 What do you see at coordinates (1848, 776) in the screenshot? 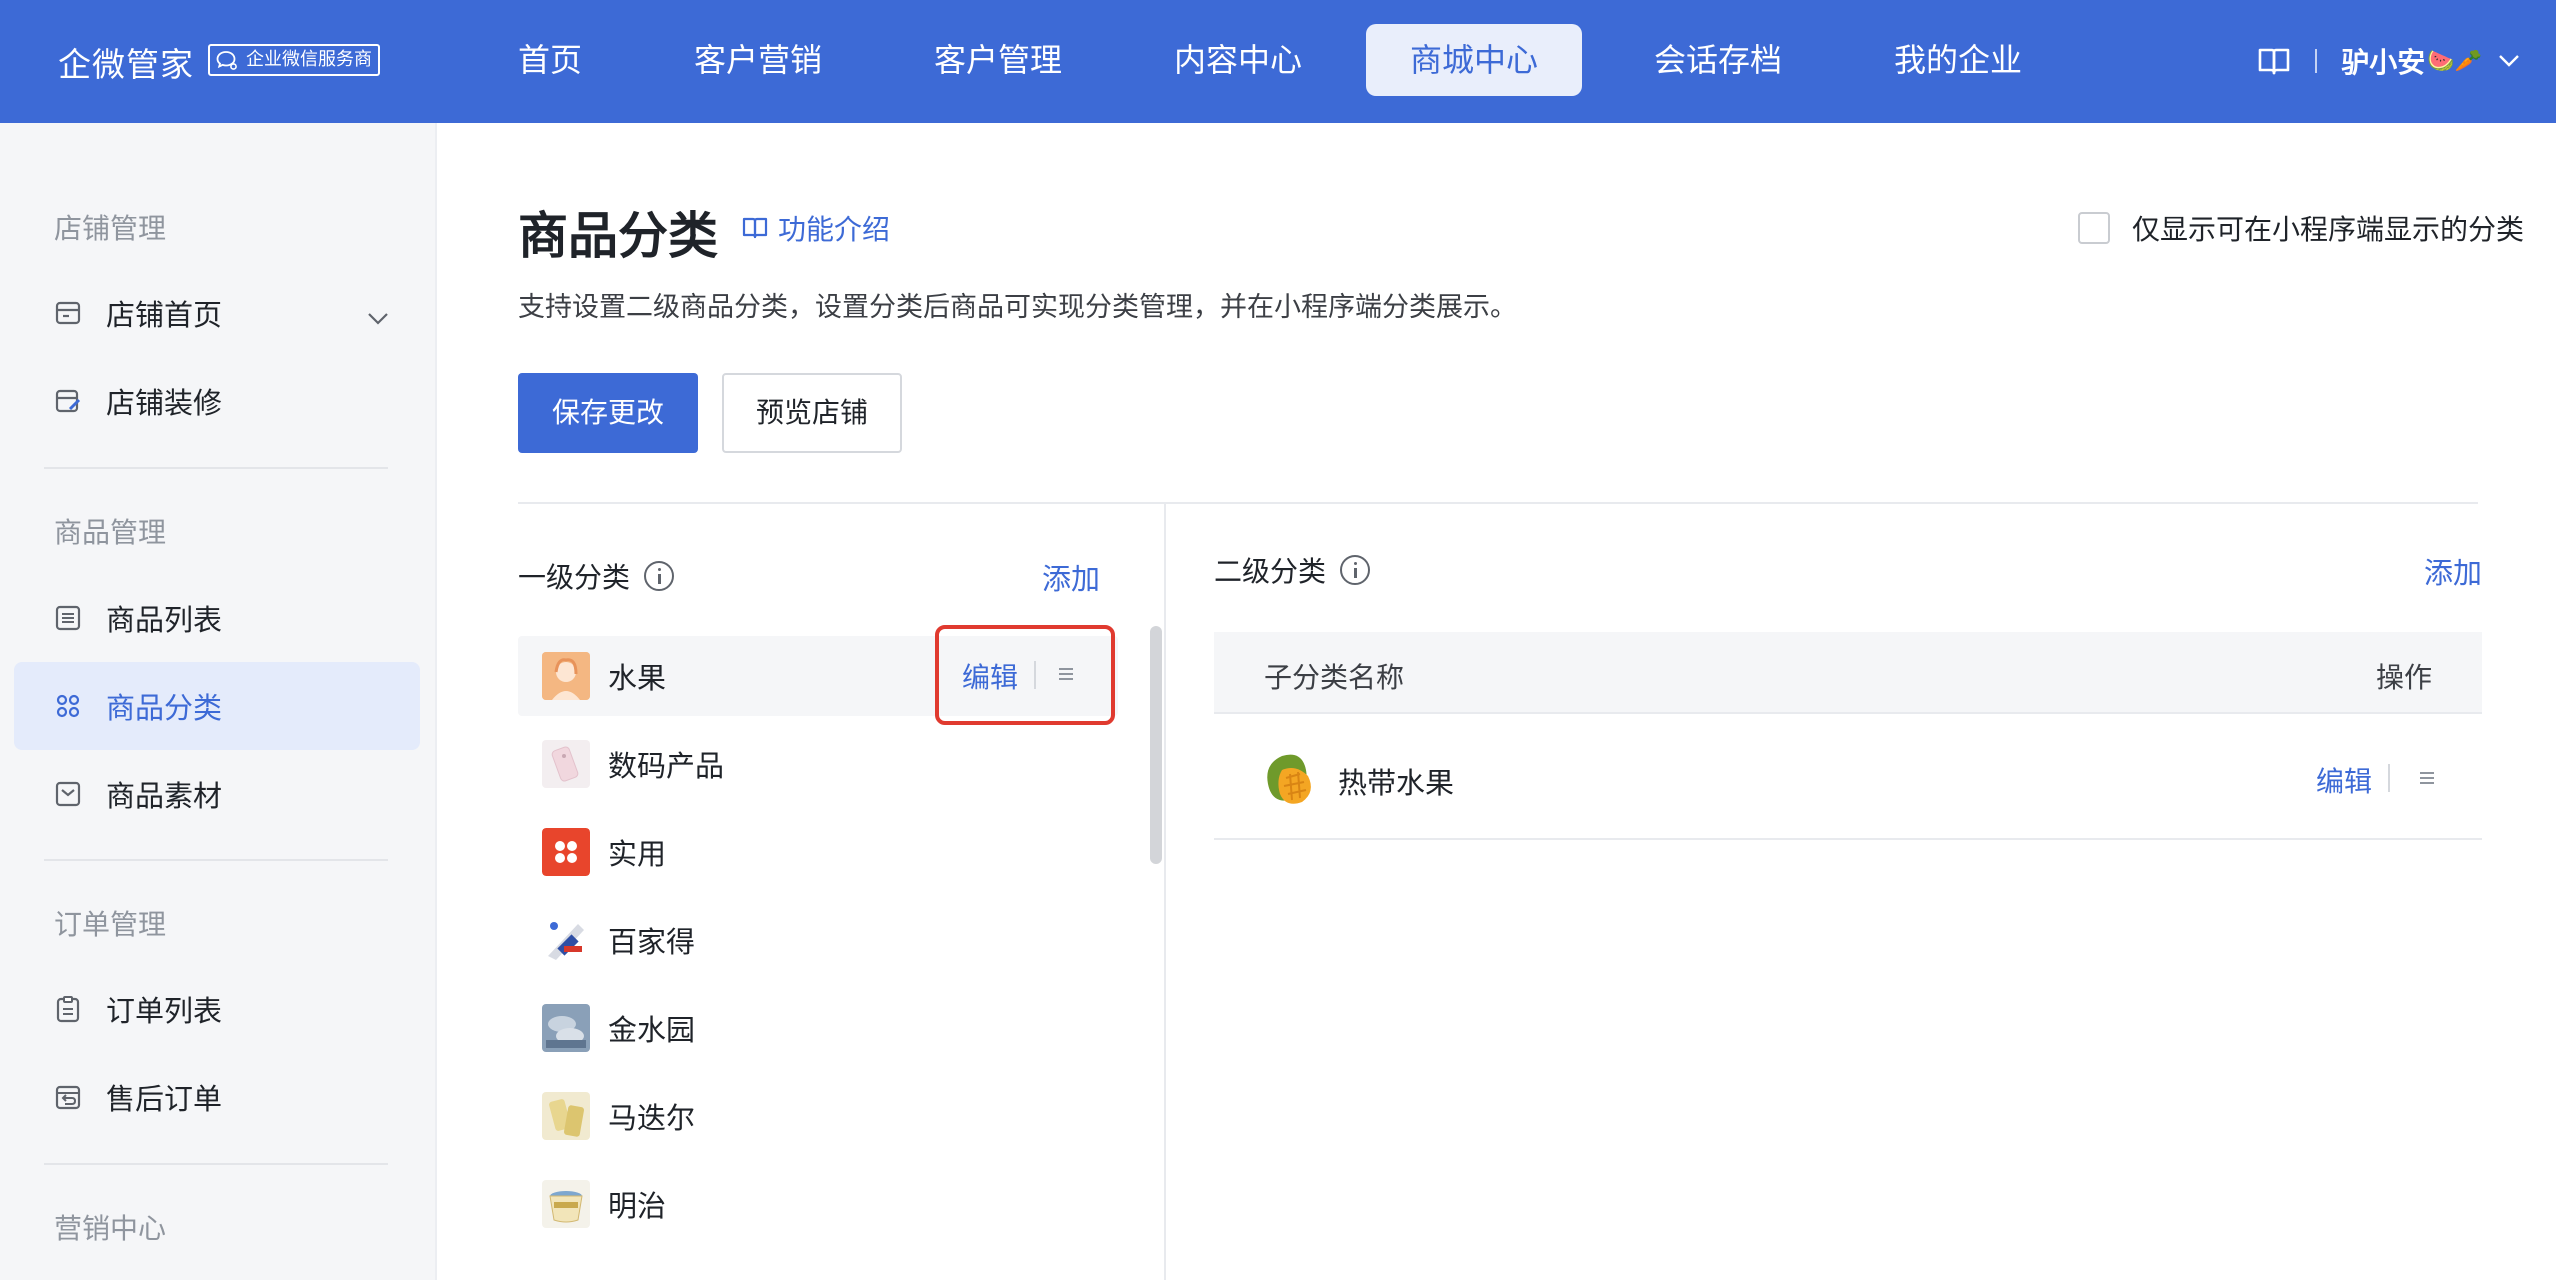
I see `table-row: 热带水果 编辑` at bounding box center [1848, 776].